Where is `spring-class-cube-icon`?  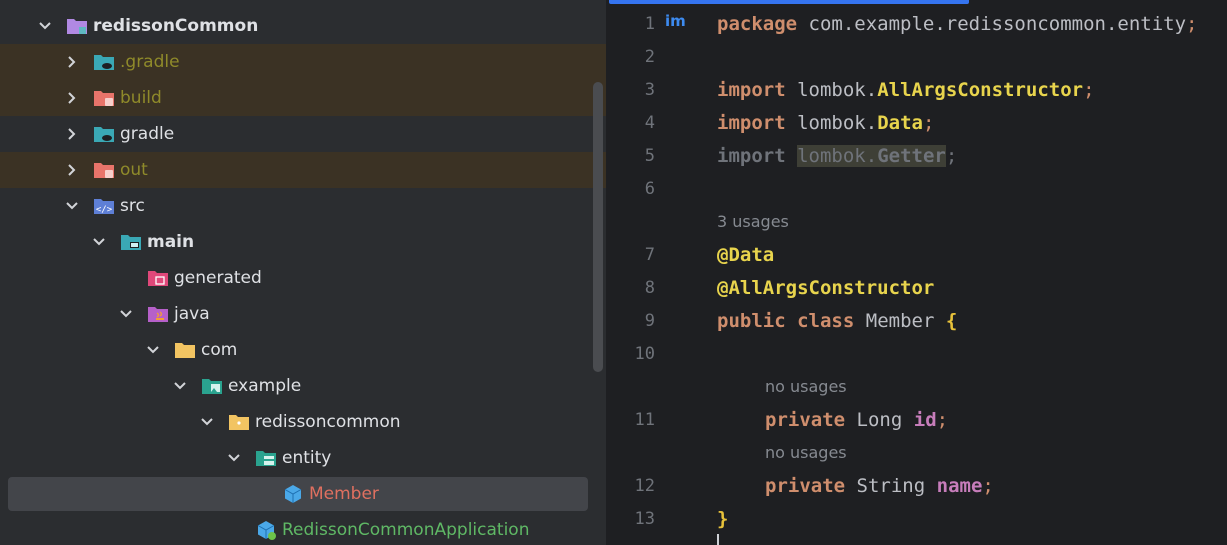 spring-class-cube-icon is located at coordinates (266, 530).